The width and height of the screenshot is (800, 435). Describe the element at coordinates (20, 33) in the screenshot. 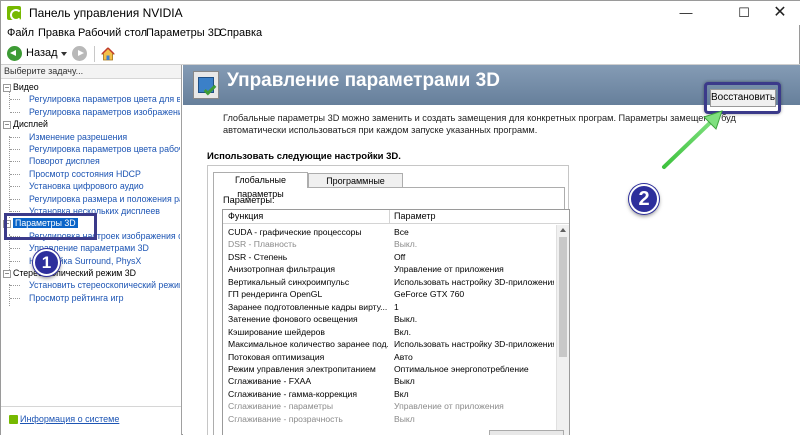

I see `menu-file: Файл` at that location.